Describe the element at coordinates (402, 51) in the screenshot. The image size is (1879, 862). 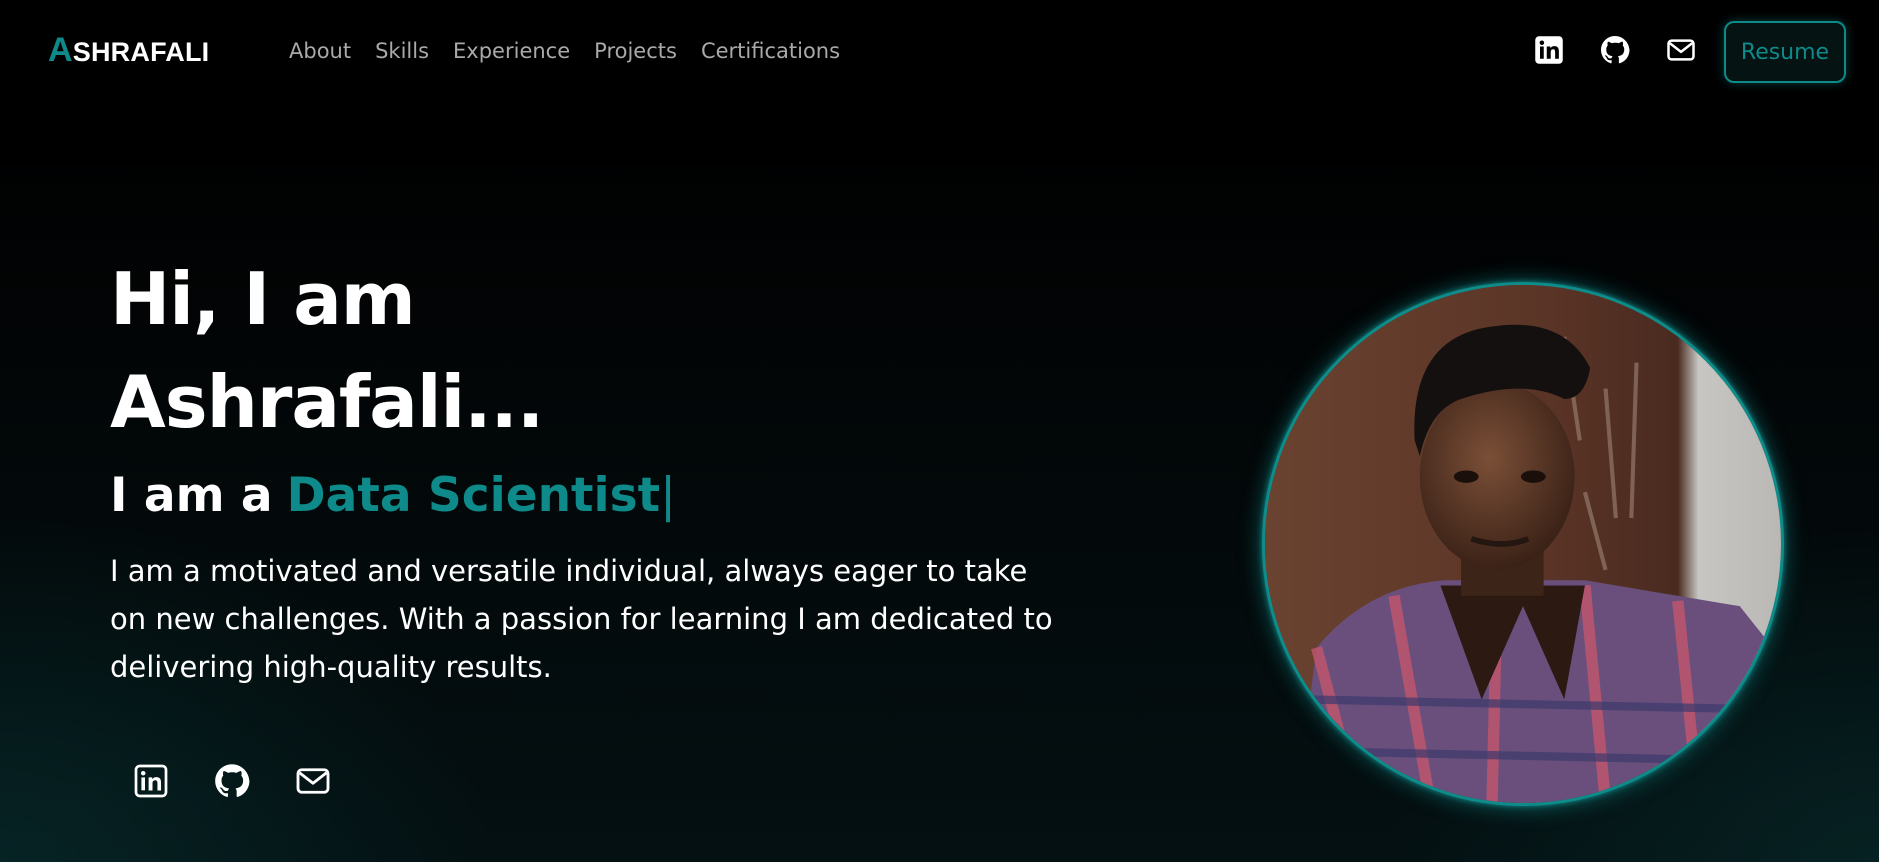
I see `nav-link-skills: Skills` at that location.